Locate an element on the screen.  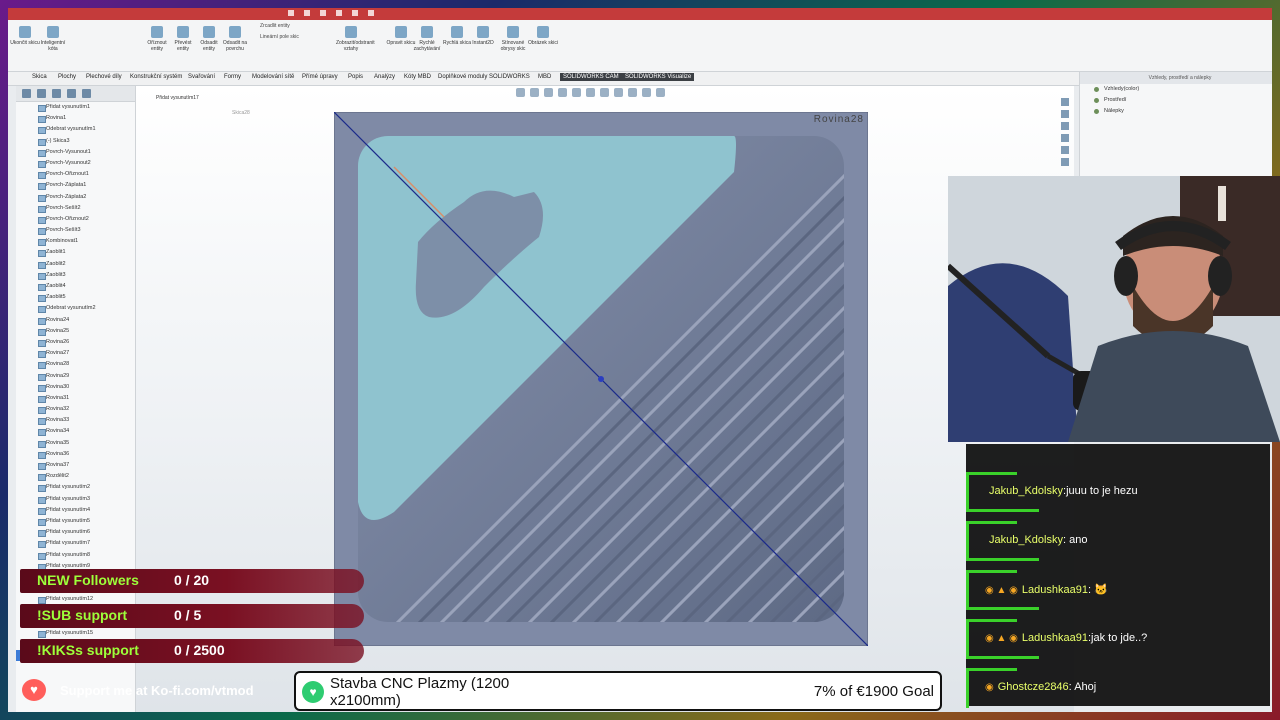
previous-view-icon is located at coordinates (548, 92).